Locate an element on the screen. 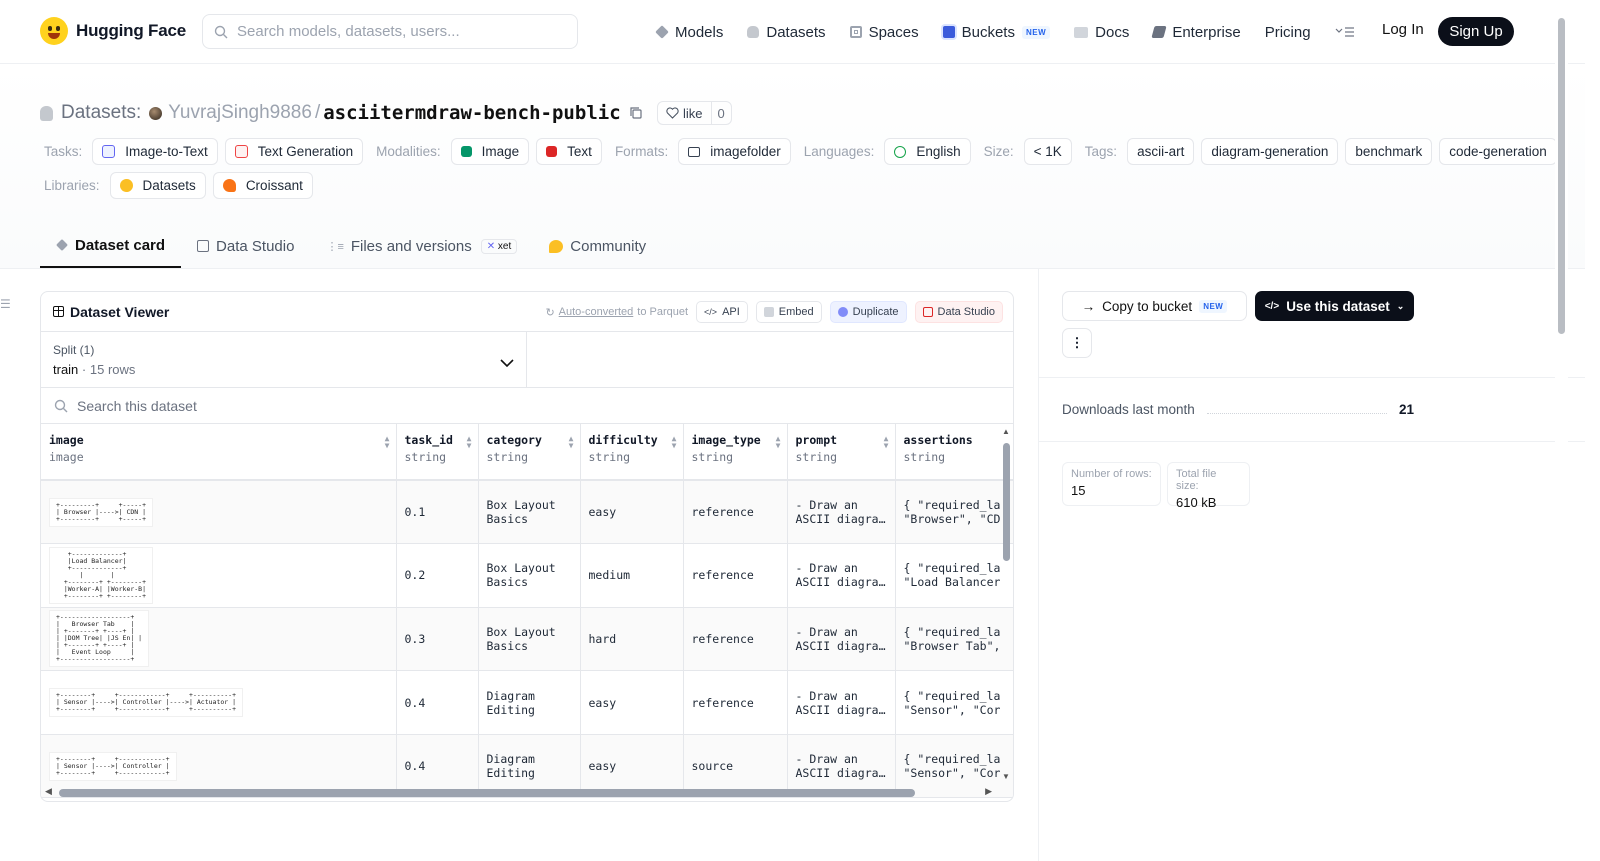 The image size is (1600, 861). nav-docs: Docs is located at coordinates (1101, 32).